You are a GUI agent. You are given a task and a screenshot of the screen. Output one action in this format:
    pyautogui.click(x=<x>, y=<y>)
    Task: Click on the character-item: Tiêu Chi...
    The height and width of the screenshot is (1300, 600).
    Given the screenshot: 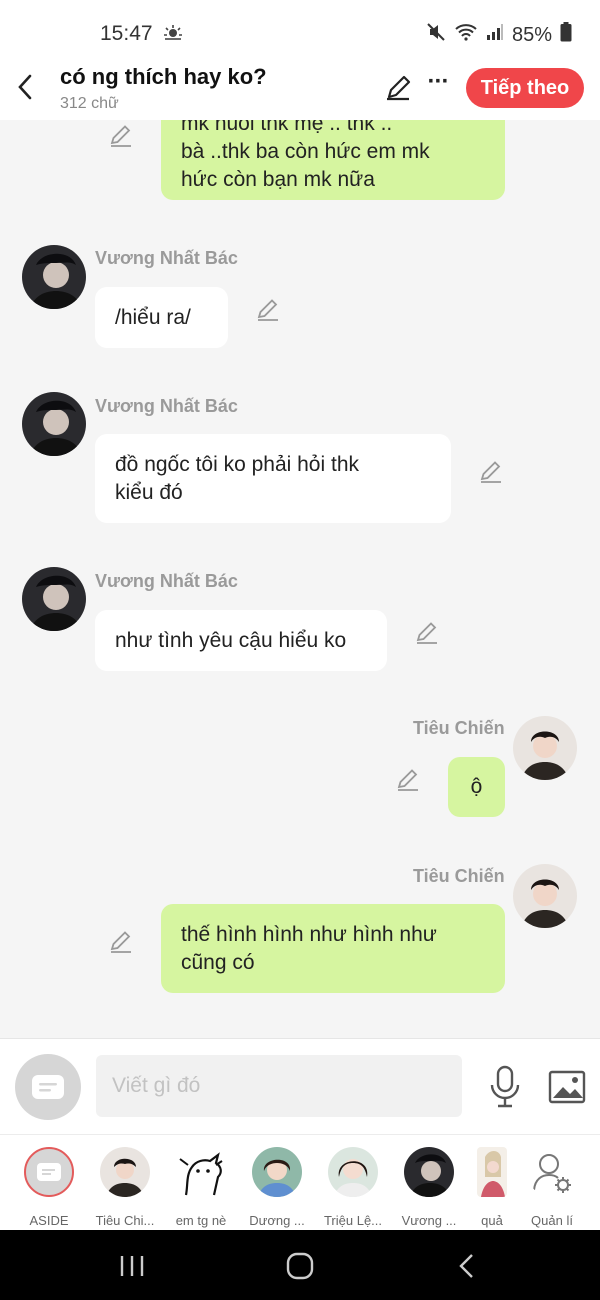 What is the action you would take?
    pyautogui.click(x=125, y=1187)
    